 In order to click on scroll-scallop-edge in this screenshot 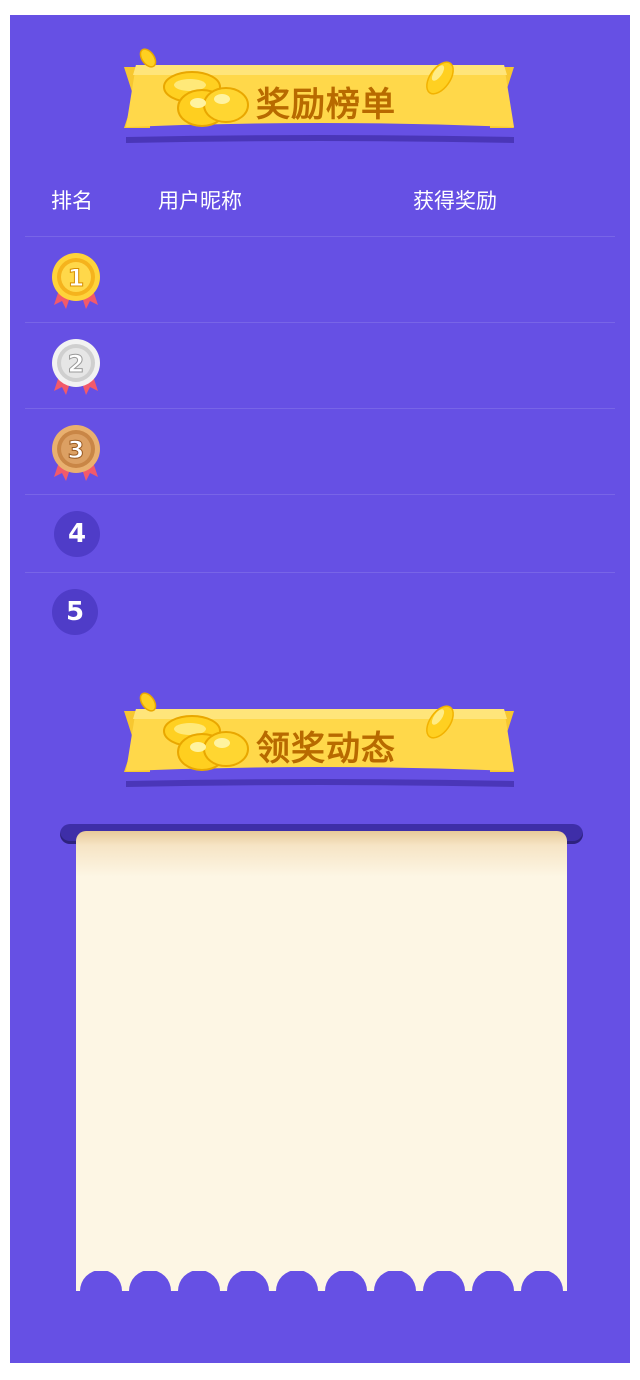, I will do `click(321, 1281)`.